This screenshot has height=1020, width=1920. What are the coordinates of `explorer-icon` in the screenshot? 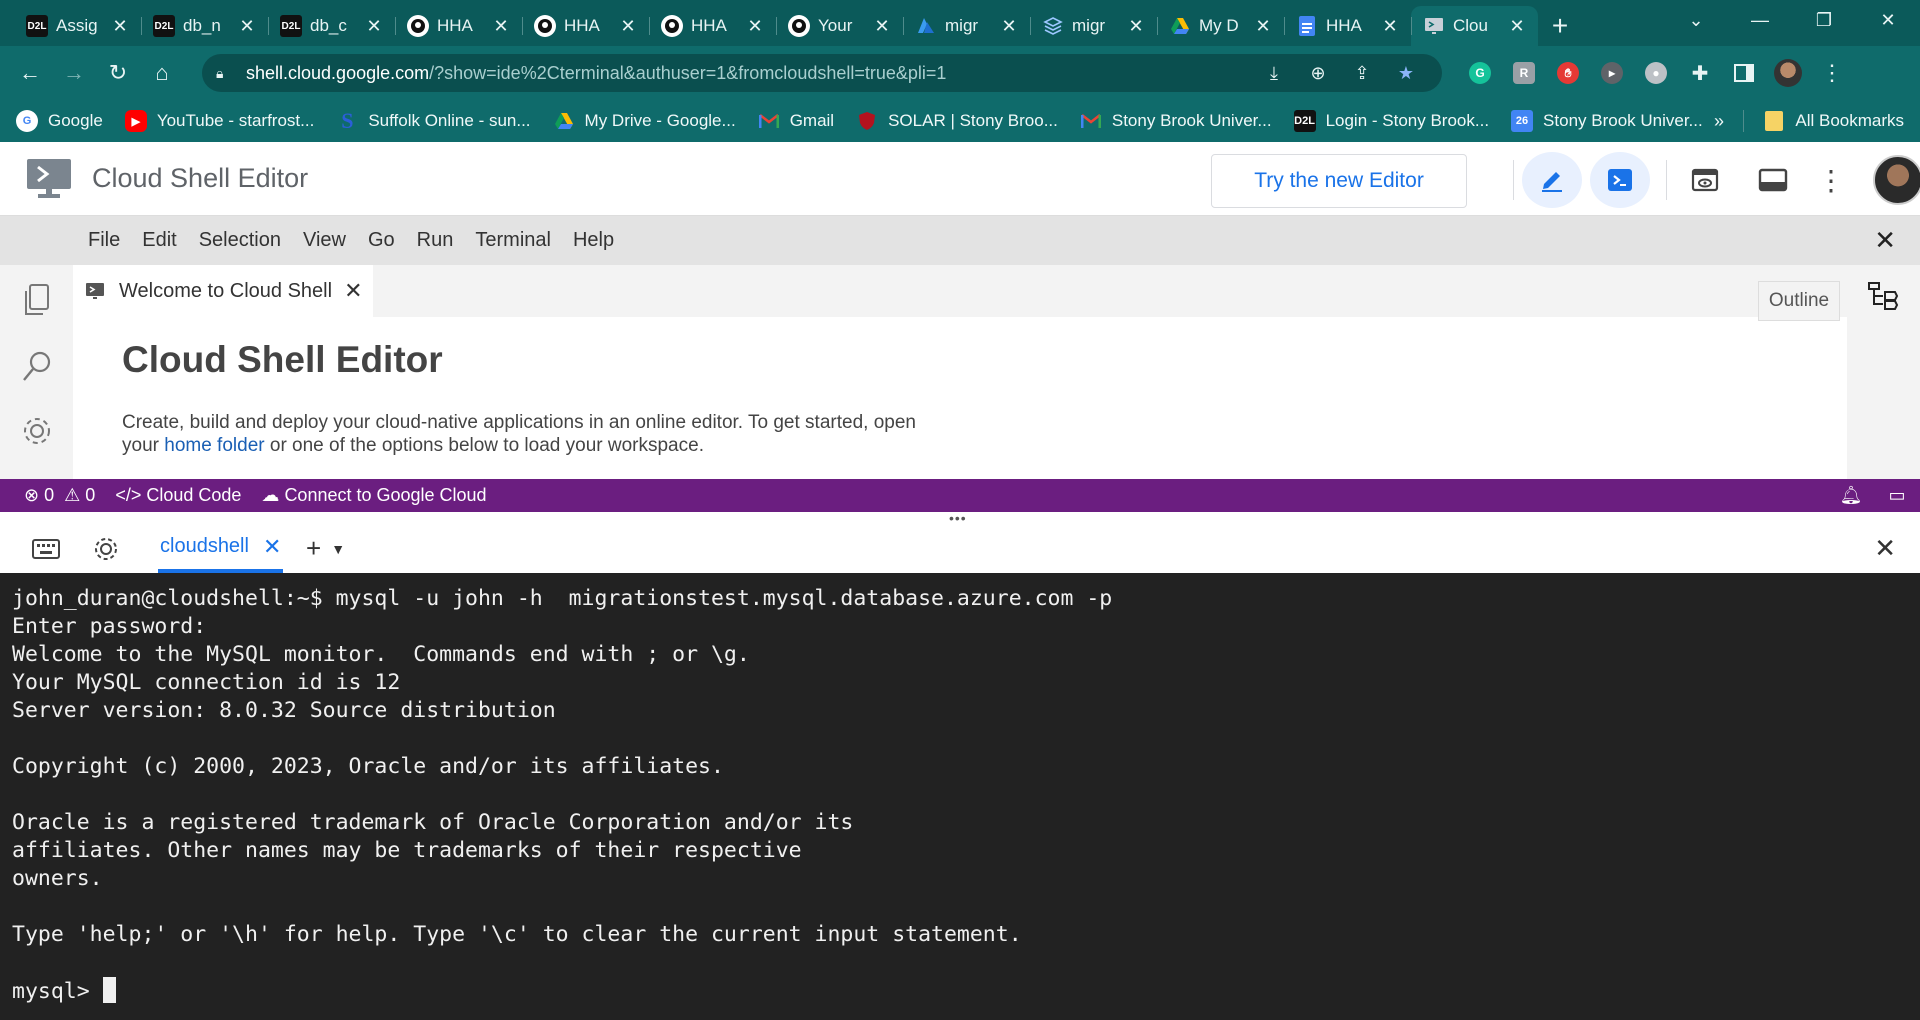 It's located at (36, 300).